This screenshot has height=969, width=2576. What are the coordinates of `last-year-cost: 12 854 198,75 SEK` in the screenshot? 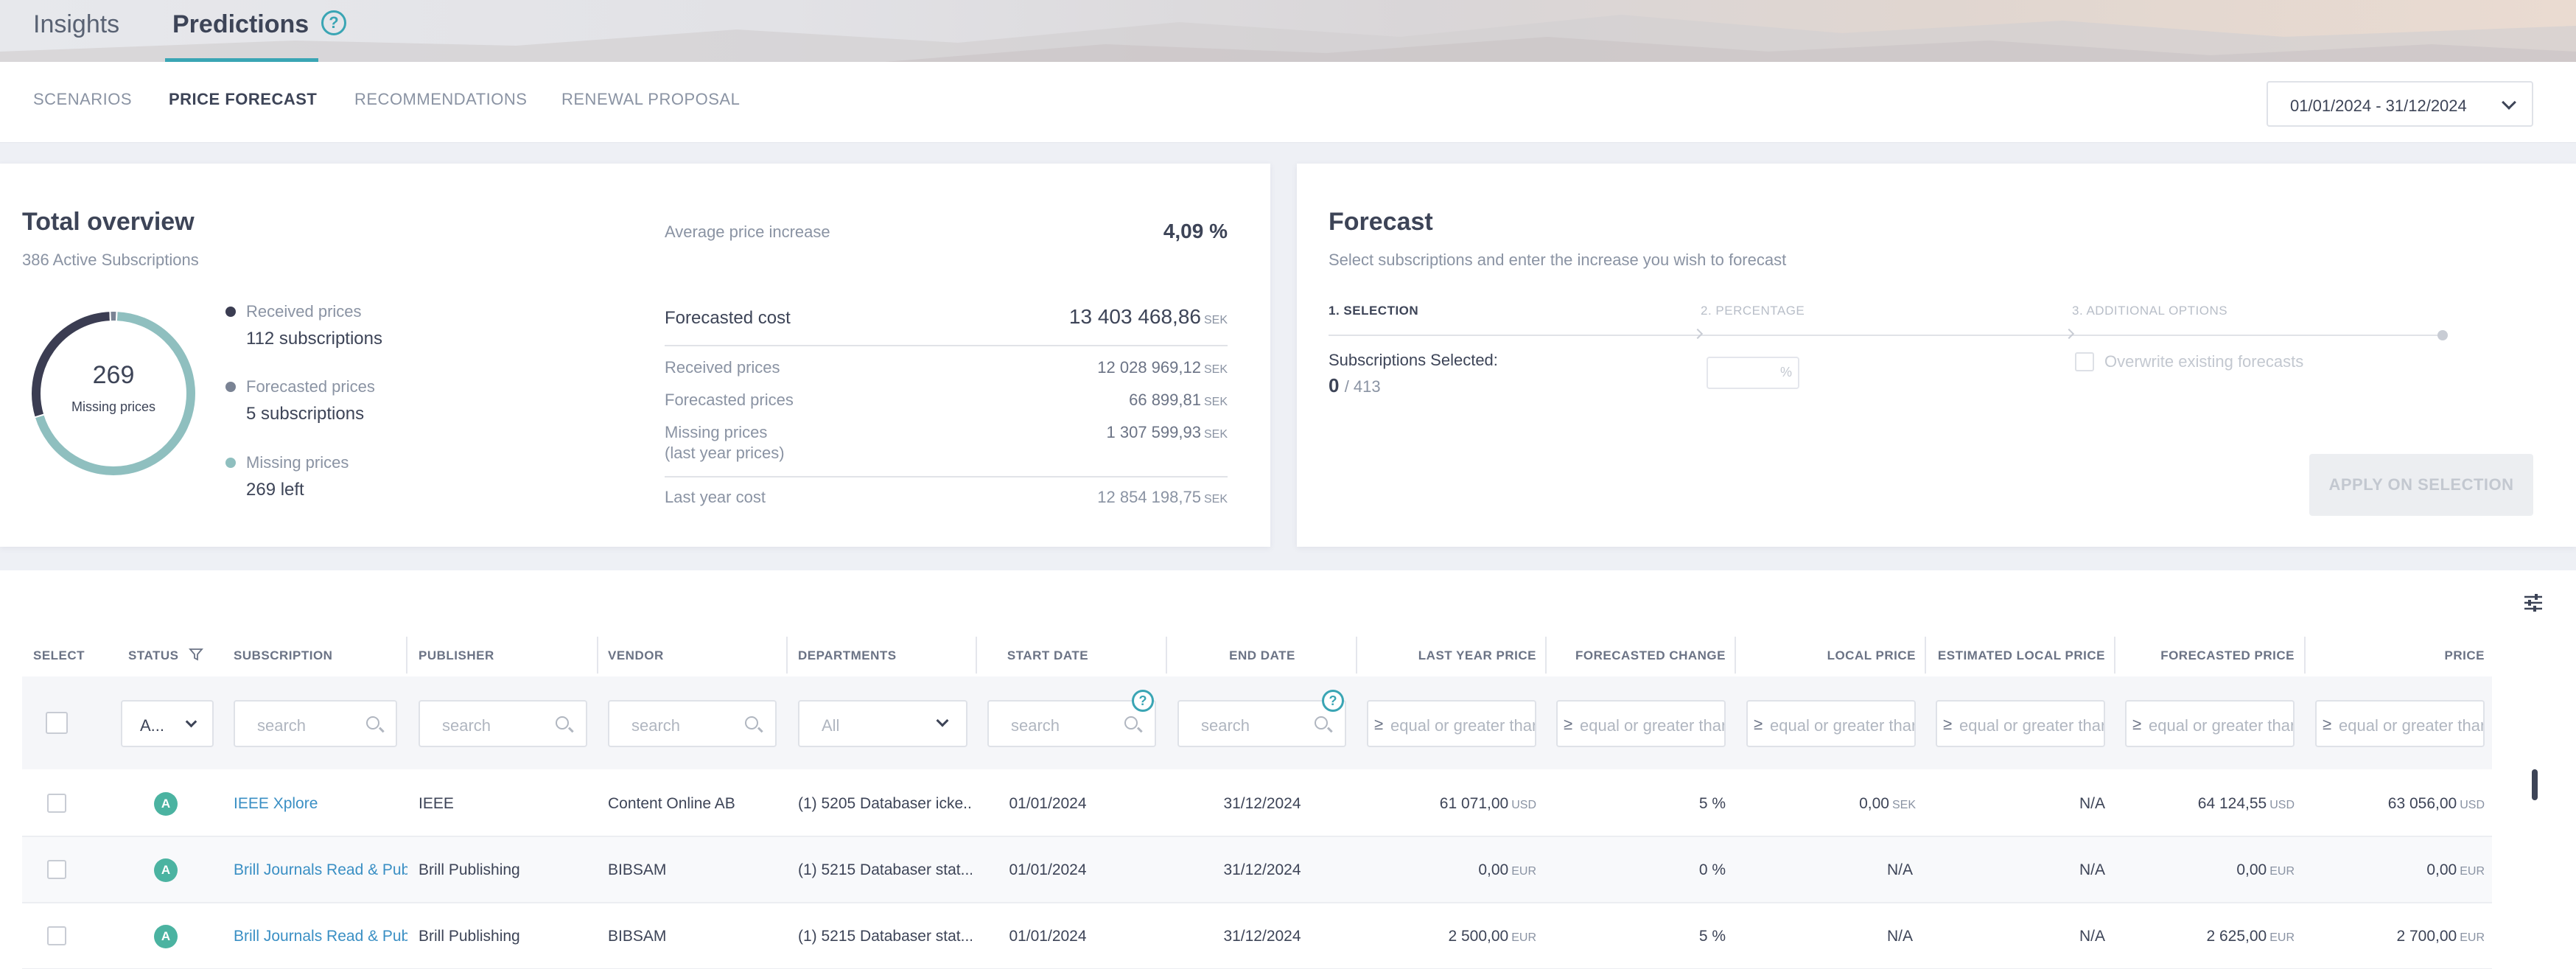 It's located at (1093, 498).